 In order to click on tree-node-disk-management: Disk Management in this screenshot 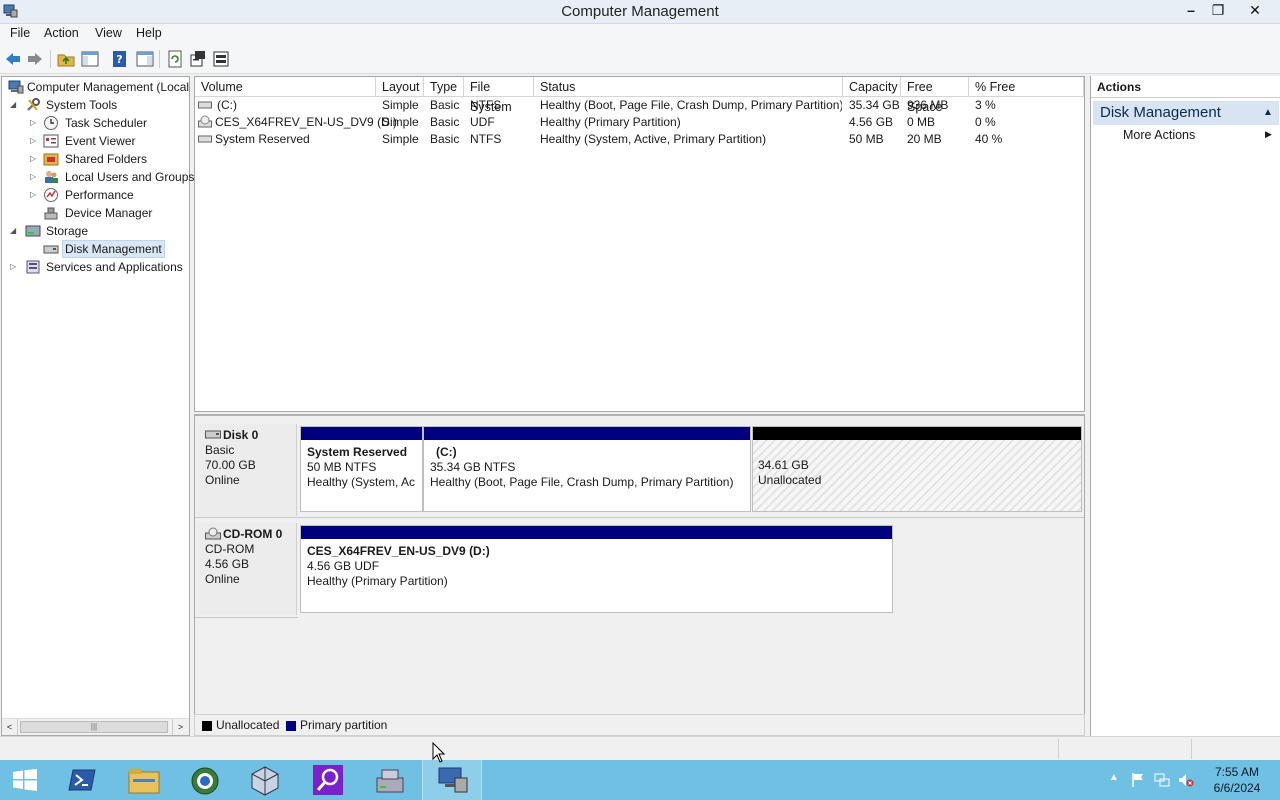, I will do `click(109, 249)`.